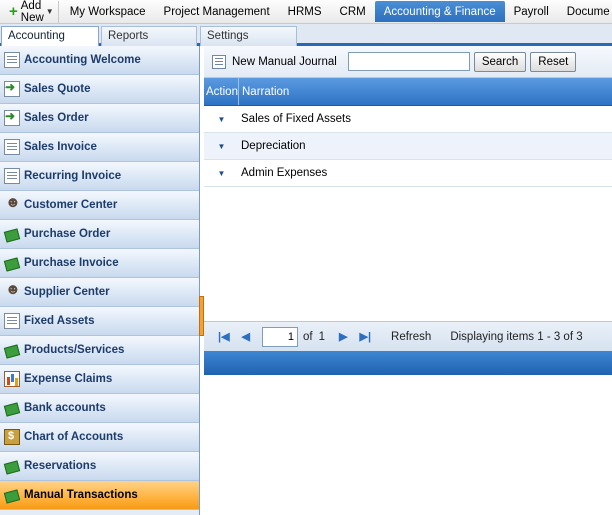 The height and width of the screenshot is (515, 612). What do you see at coordinates (99, 147) in the screenshot?
I see `sidebar-item-sales-invoice: Sales Invoice` at bounding box center [99, 147].